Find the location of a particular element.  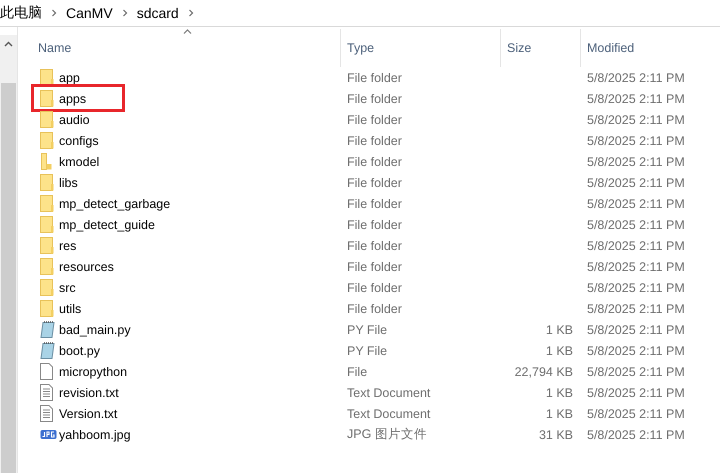

file-name: Version.txt is located at coordinates (88, 413).